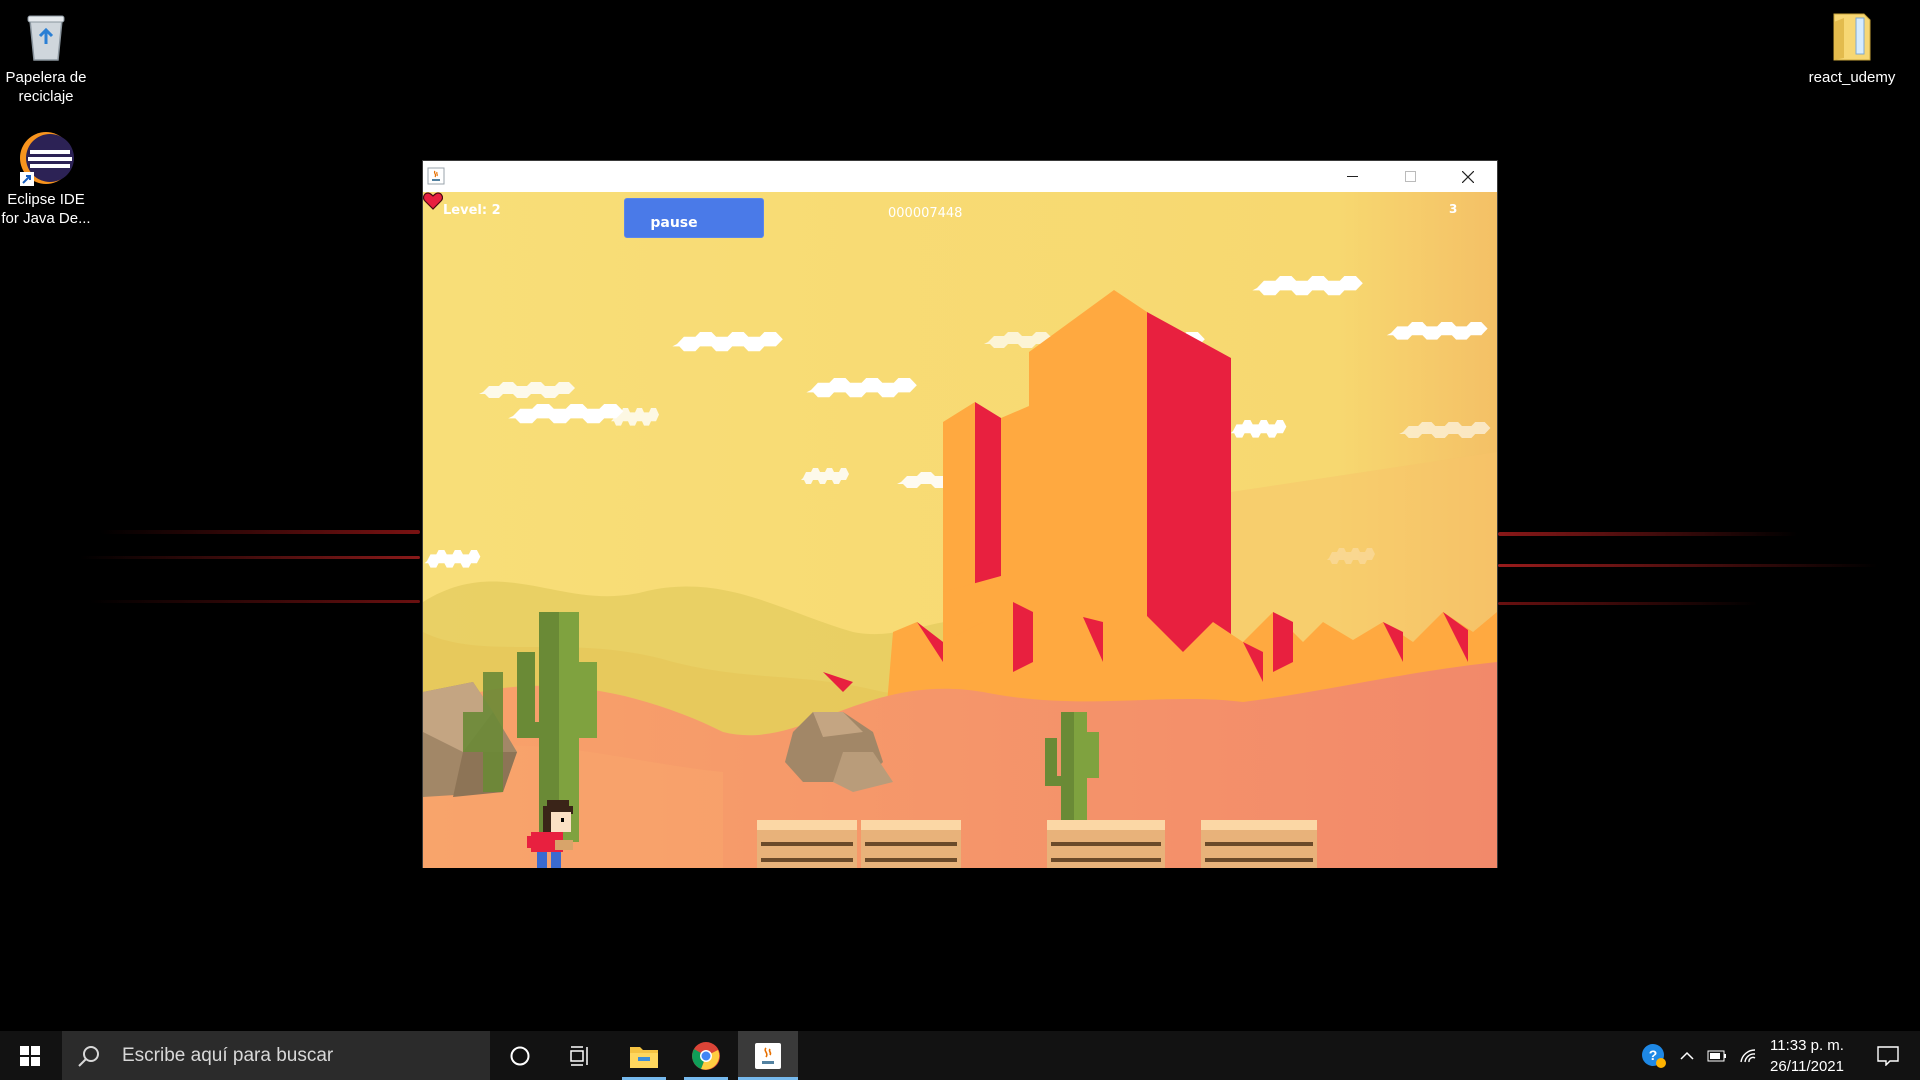  Describe the element at coordinates (988, 497) in the screenshot. I see `mesa-face` at that location.